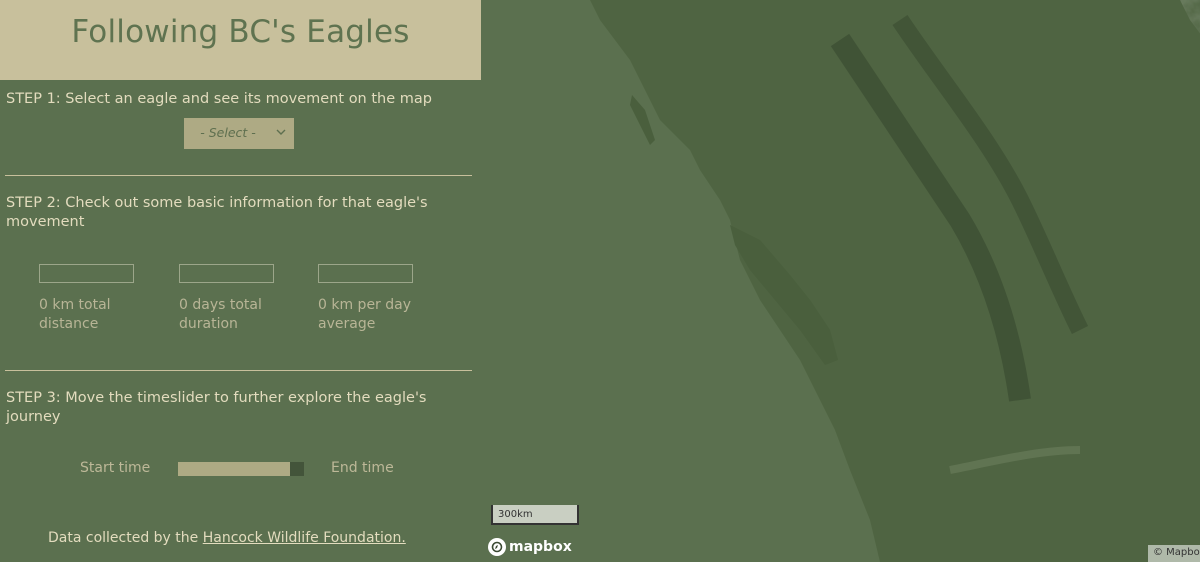  Describe the element at coordinates (1174, 553) in the screenshot. I see `map-attribution: © Mapbox` at that location.